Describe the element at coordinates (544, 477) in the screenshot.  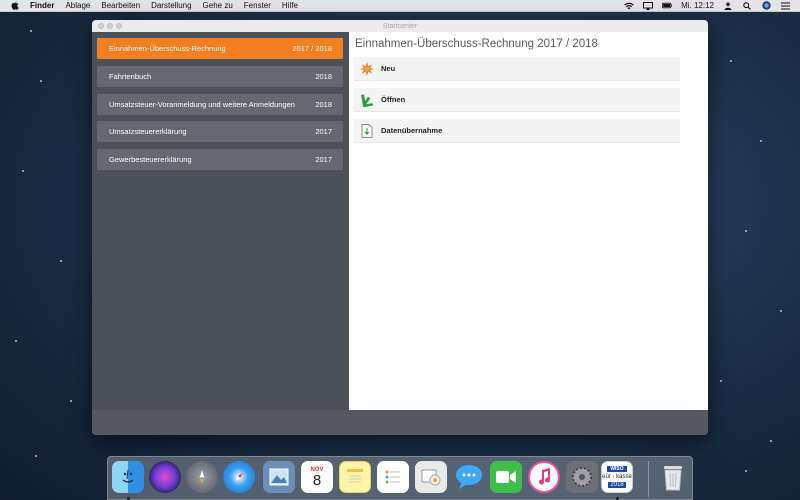
I see `itunes-icon` at that location.